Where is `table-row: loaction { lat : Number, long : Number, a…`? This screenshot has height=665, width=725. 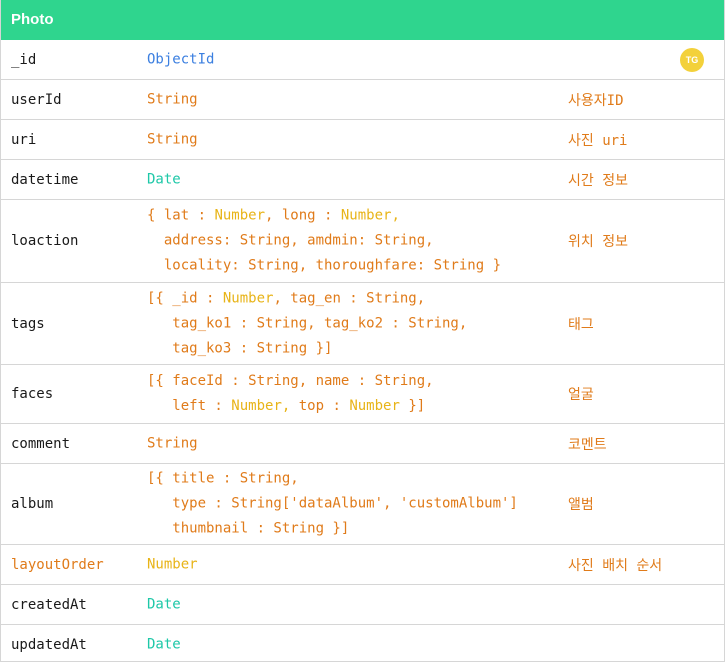
table-row: loaction { lat : Number, long : Number, a… is located at coordinates (362, 241).